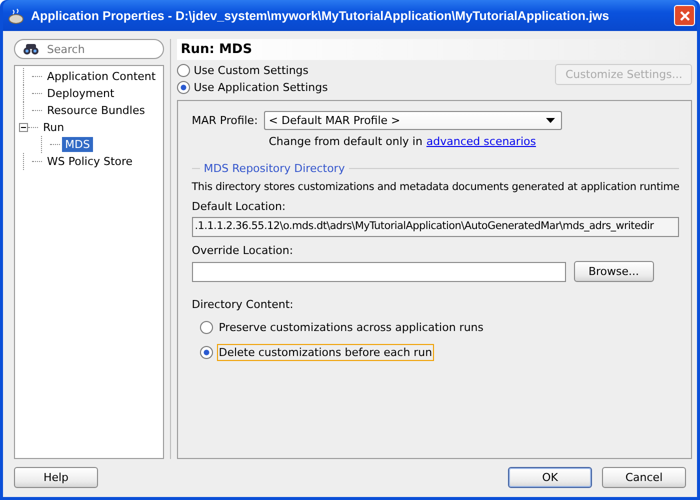 This screenshot has width=700, height=500. I want to click on radio-label: Use Application Settings, so click(261, 87).